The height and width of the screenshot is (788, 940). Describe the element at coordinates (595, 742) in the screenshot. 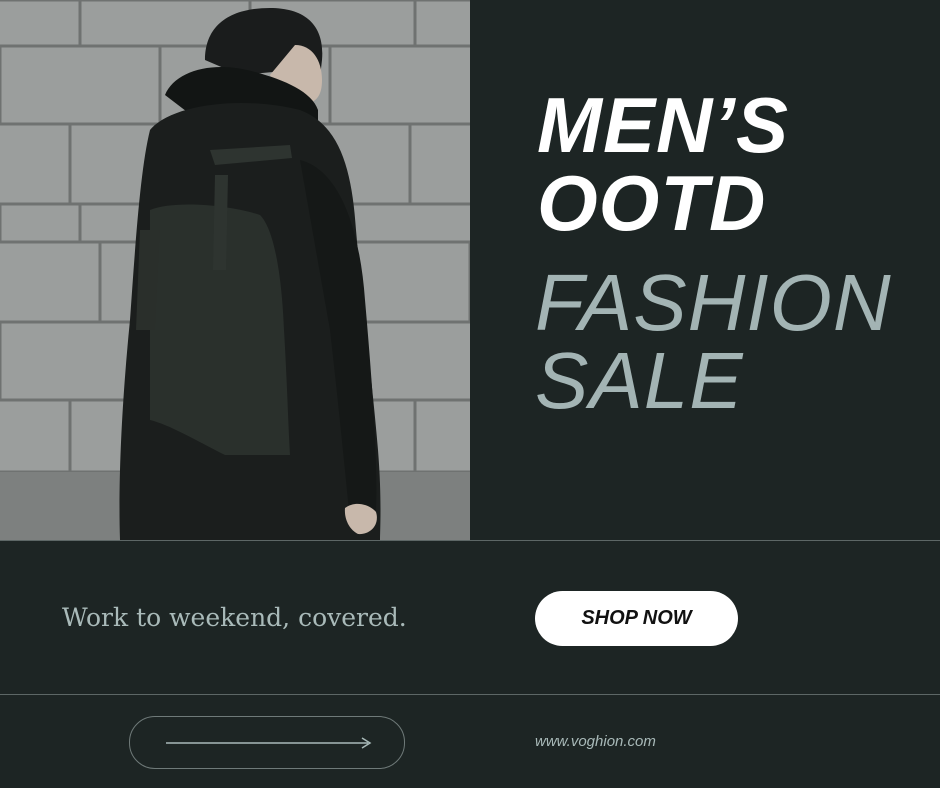

I see `website-url: www.voghion.com` at that location.